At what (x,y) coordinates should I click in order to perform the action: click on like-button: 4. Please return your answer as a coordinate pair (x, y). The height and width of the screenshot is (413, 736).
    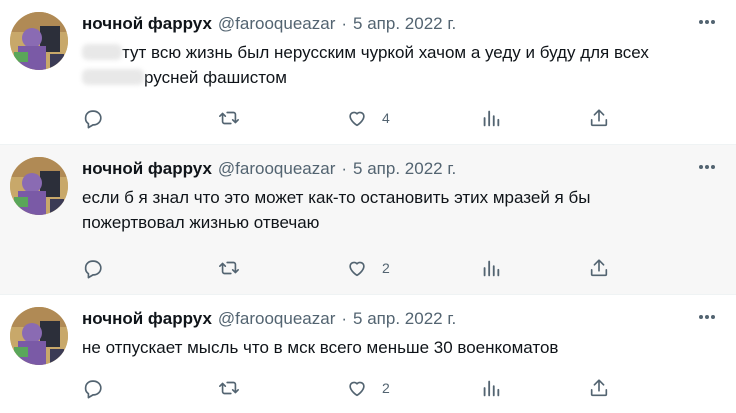
    Looking at the image, I should click on (413, 118).